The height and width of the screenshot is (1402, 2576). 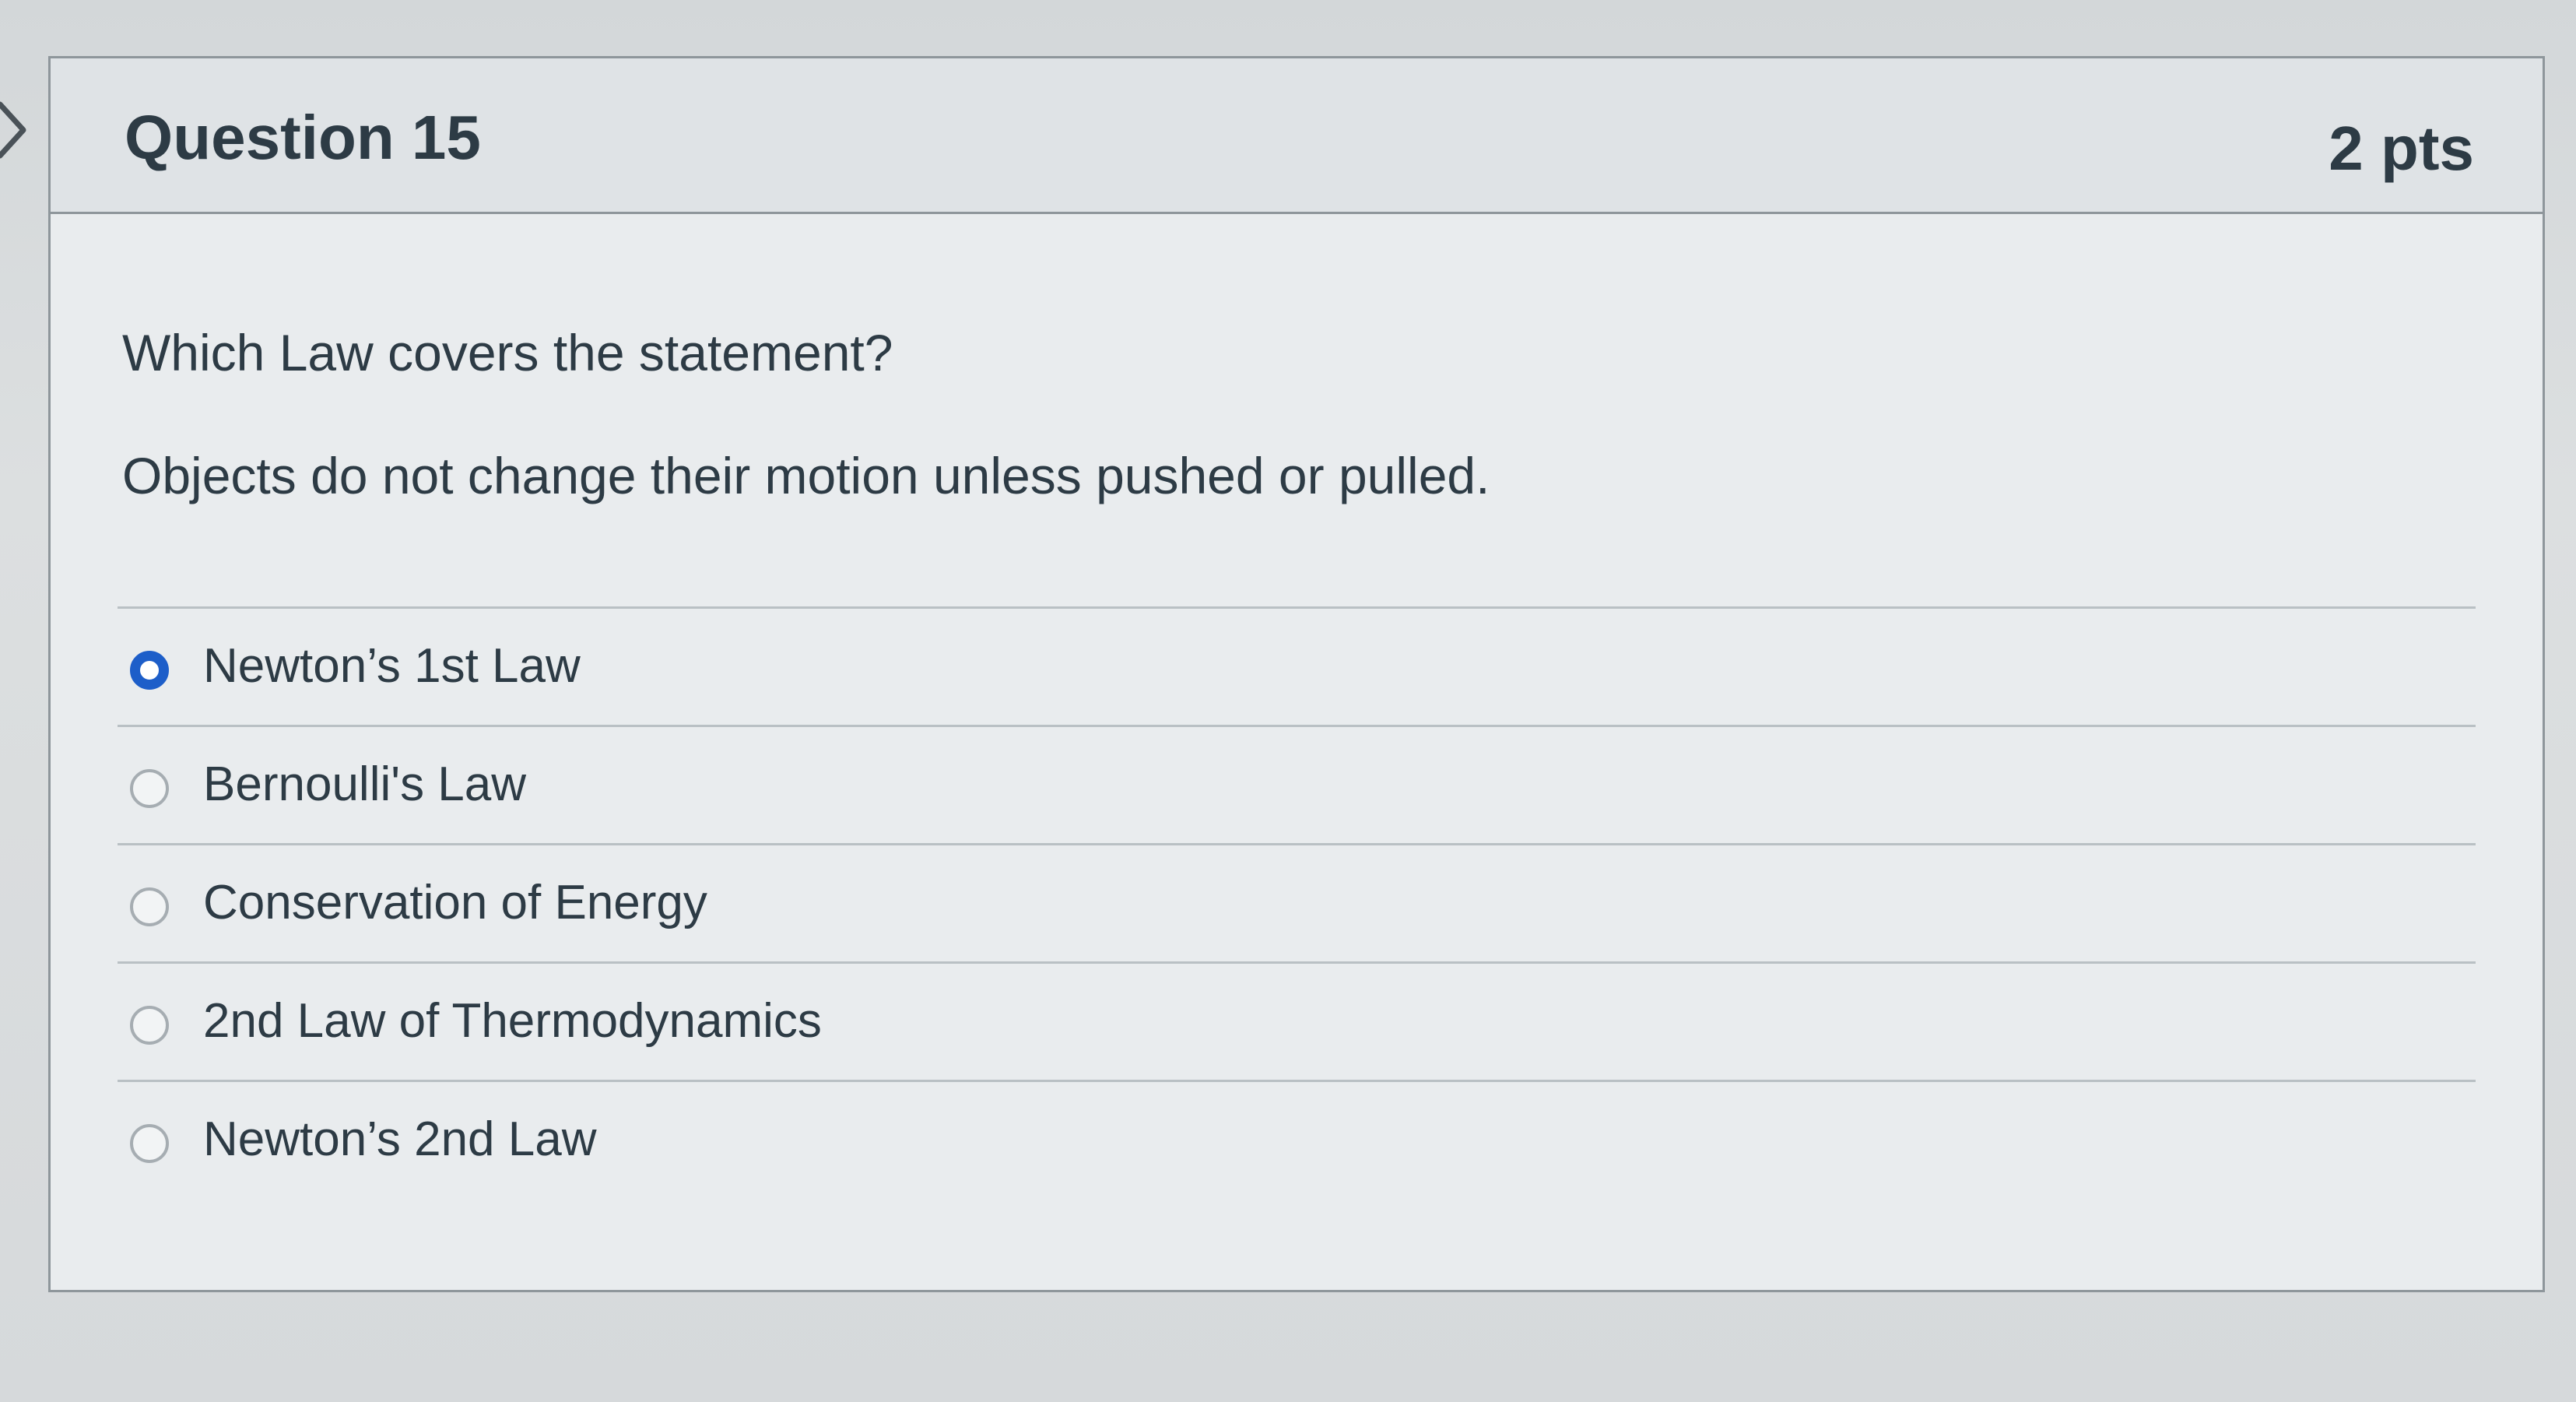 What do you see at coordinates (150, 670) in the screenshot?
I see `radio-button-selected` at bounding box center [150, 670].